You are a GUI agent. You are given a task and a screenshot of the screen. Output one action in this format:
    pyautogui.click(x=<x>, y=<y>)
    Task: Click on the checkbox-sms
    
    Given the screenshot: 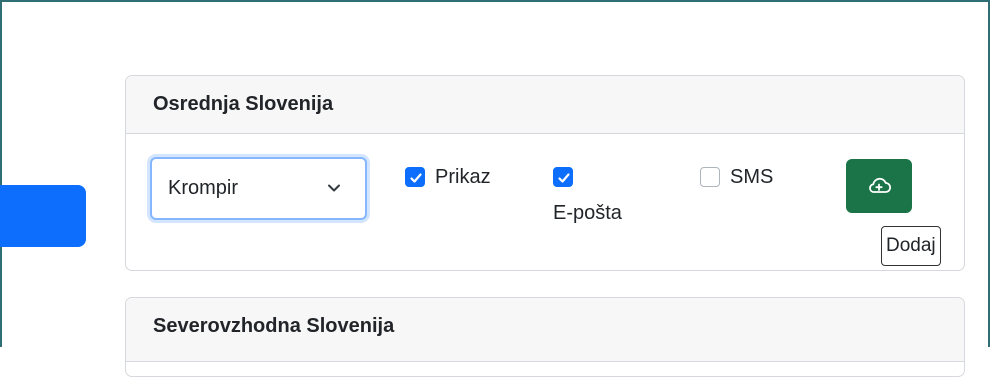 What is the action you would take?
    pyautogui.click(x=710, y=177)
    